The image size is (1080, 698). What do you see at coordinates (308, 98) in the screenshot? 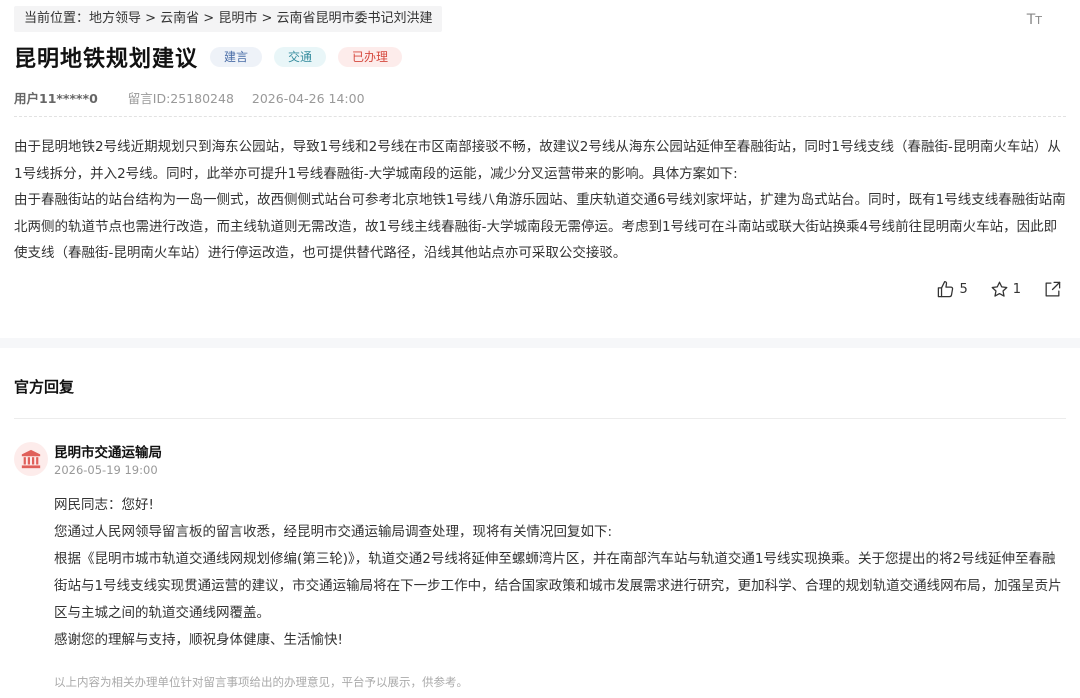
I see `post-datetime: 2026-04-26 14:00` at bounding box center [308, 98].